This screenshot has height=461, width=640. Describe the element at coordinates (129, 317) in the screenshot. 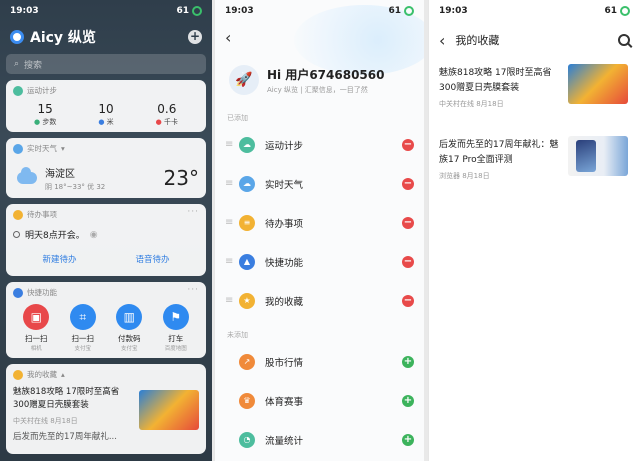

I see `barcode-icon: ▥` at that location.